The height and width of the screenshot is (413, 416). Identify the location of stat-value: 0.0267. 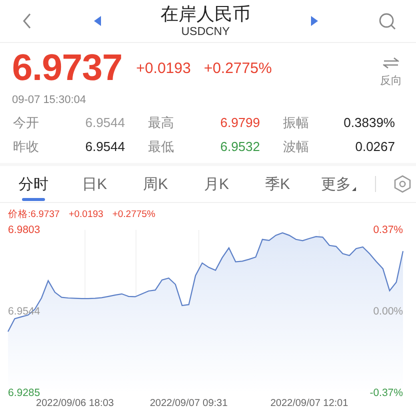
(374, 146).